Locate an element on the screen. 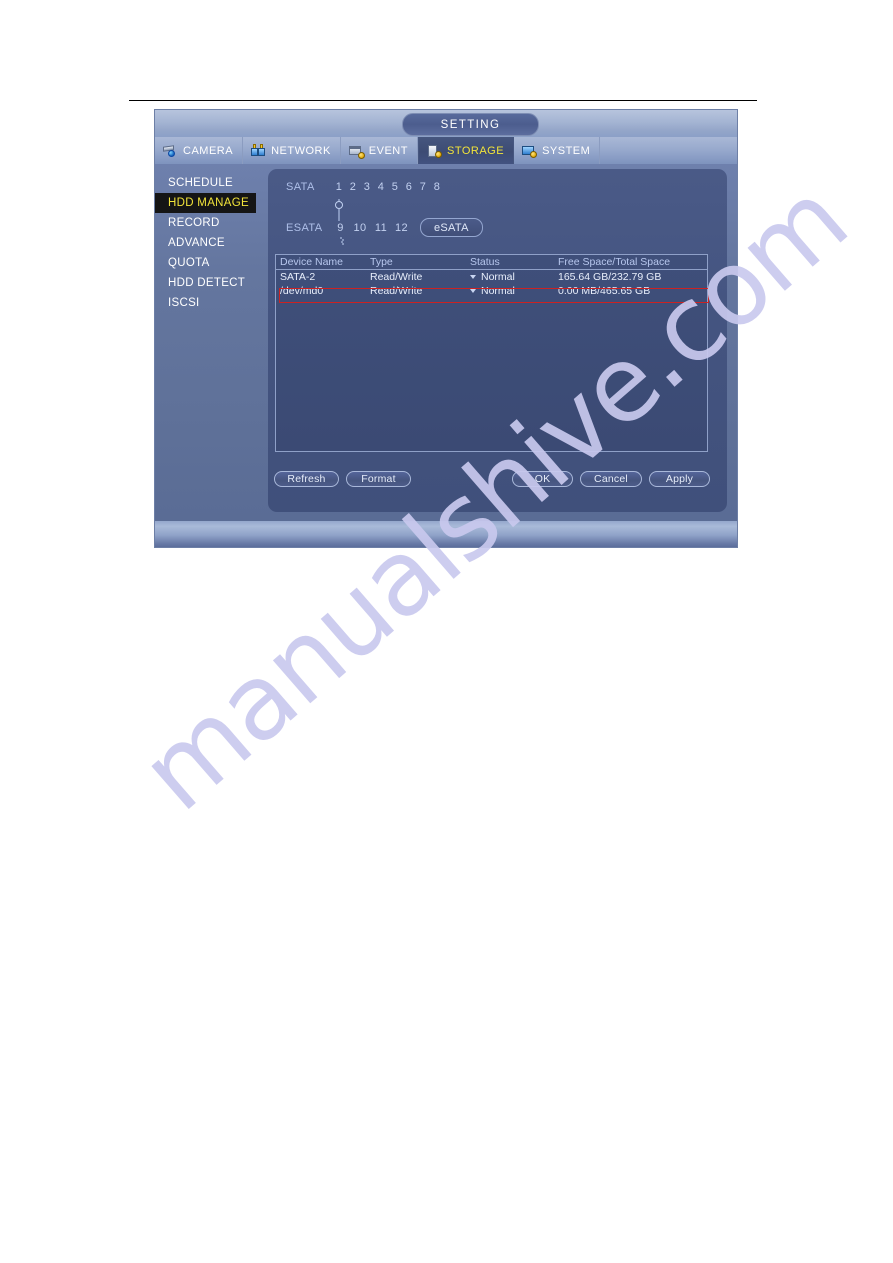 This screenshot has height=1263, width=893. bay-number: 6 is located at coordinates (409, 187).